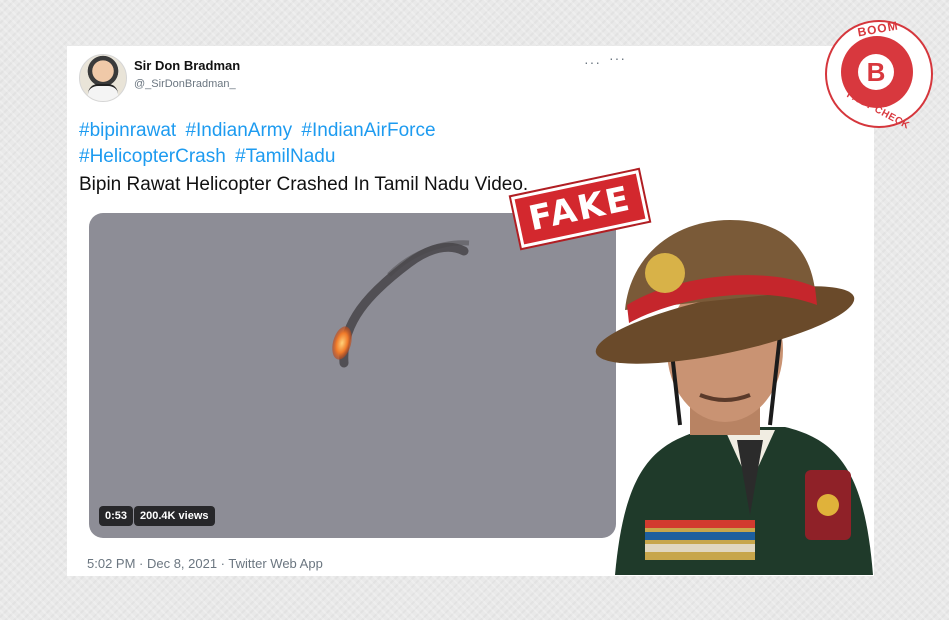 Image resolution: width=949 pixels, height=620 pixels. I want to click on hashtag-link: #IndianAirForce, so click(368, 130).